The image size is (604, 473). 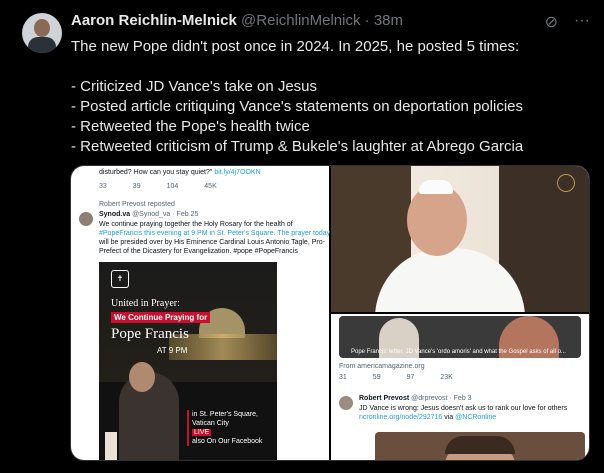 I want to click on repost-count: 39, so click(x=136, y=186).